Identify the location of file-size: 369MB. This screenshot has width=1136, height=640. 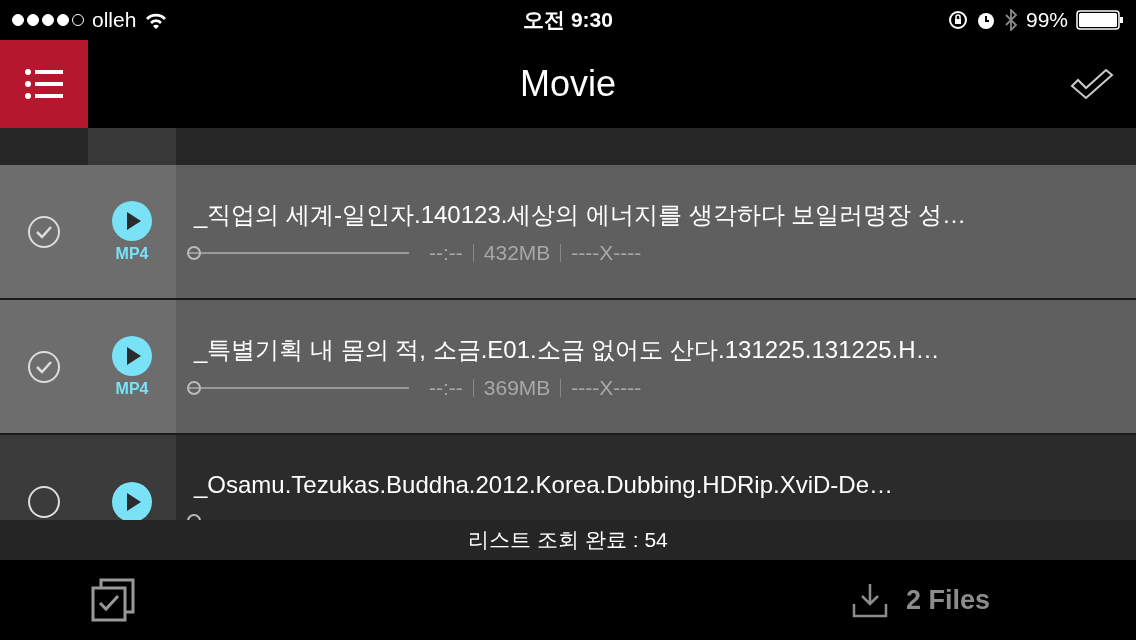
(517, 387).